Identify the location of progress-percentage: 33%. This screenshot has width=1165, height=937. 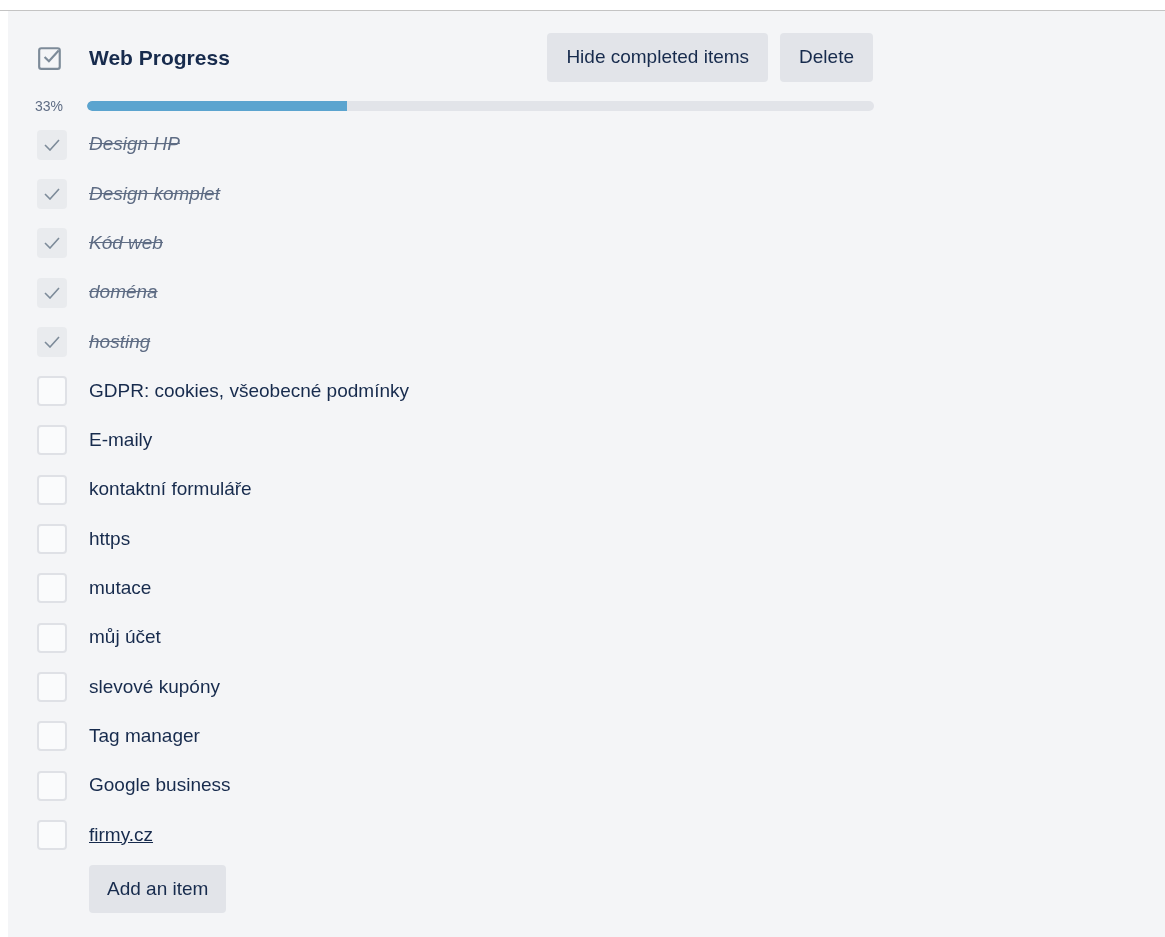
(50, 106).